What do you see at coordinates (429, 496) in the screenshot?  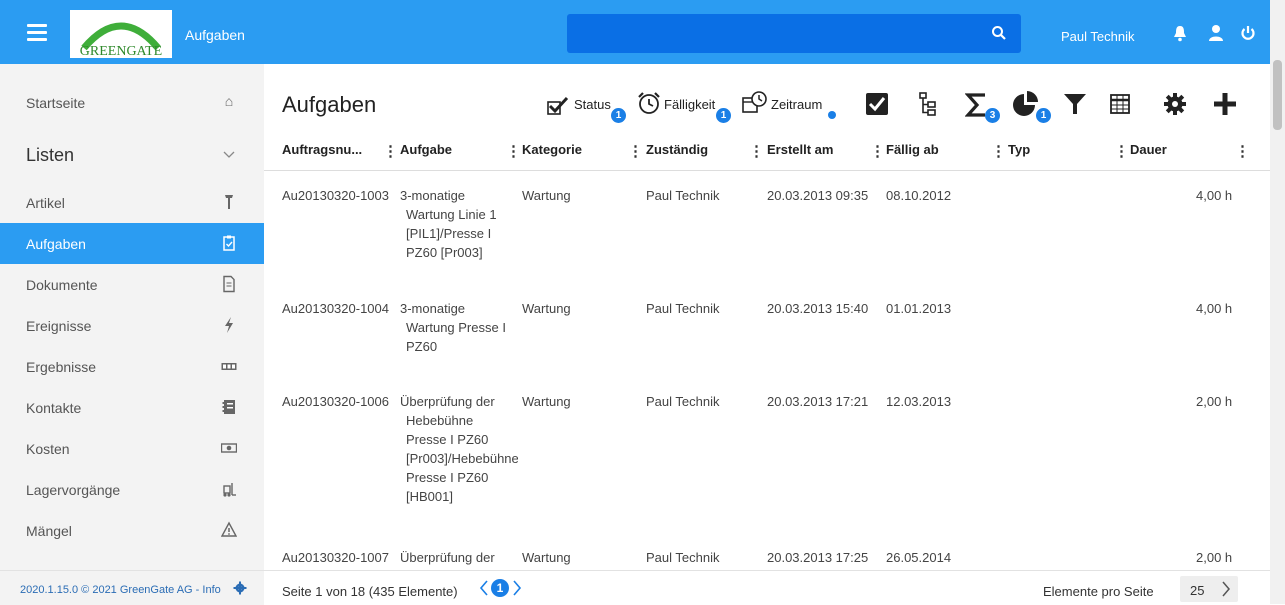 I see `cell-aufgabe-line: [HB001]` at bounding box center [429, 496].